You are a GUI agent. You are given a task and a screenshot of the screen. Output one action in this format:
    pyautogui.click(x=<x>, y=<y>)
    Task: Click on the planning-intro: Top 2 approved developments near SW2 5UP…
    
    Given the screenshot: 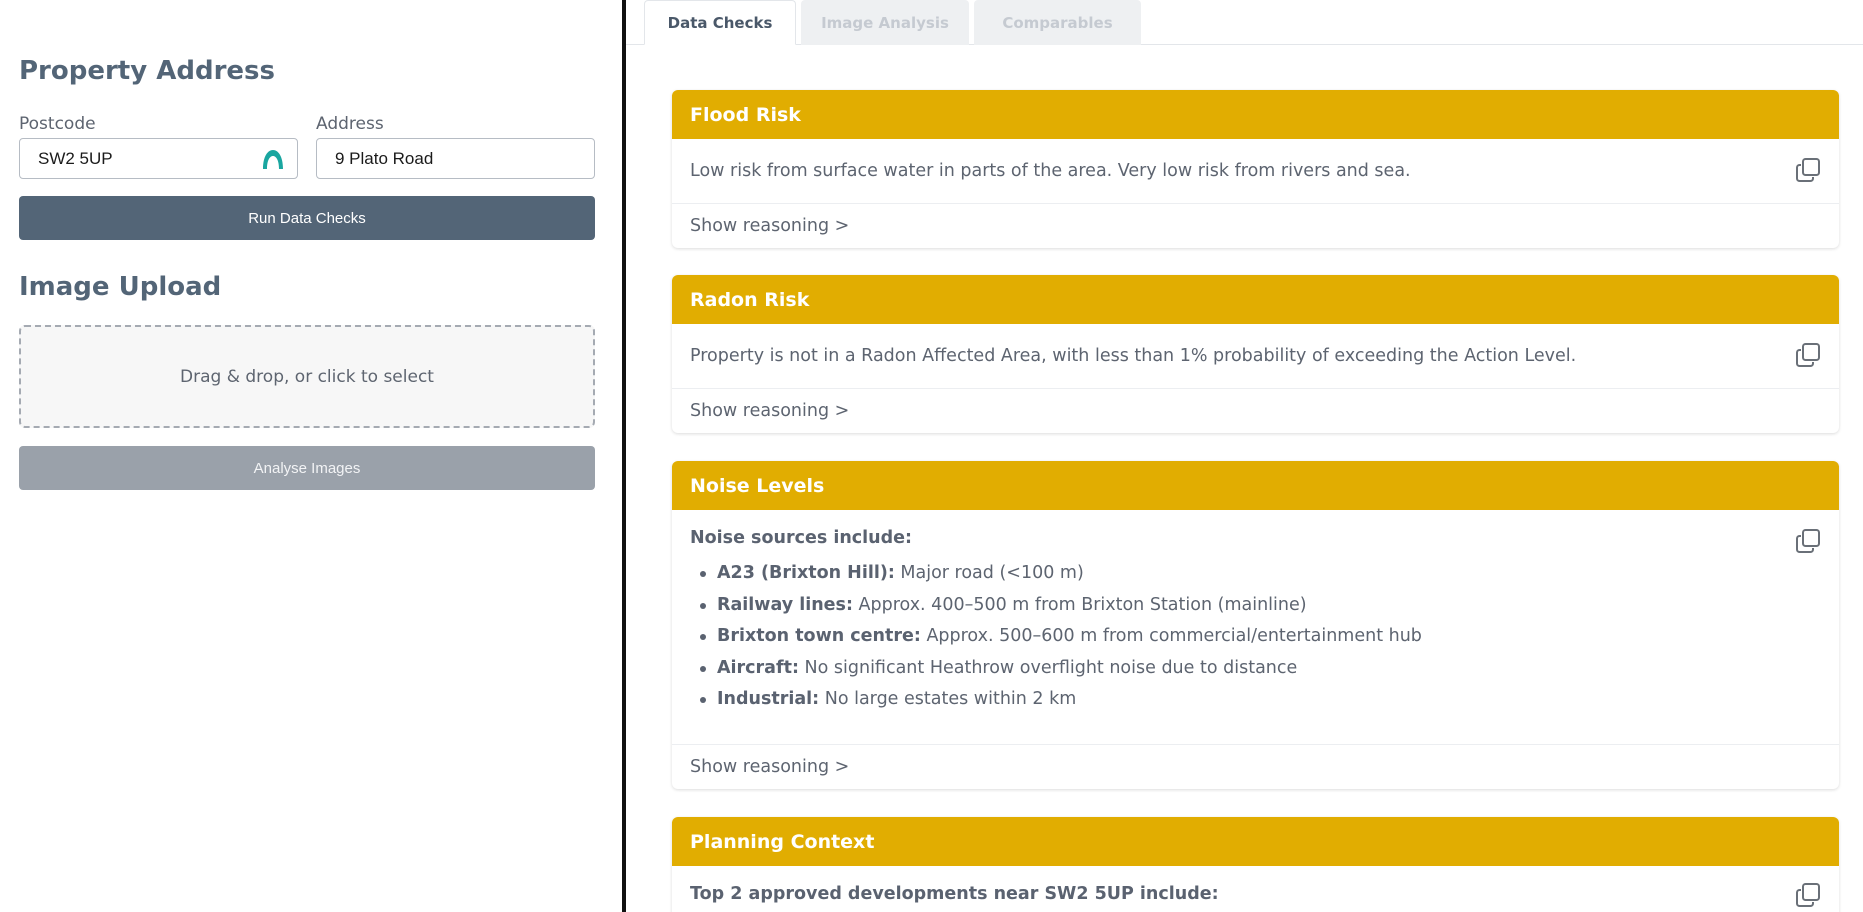 What is the action you would take?
    pyautogui.click(x=954, y=894)
    